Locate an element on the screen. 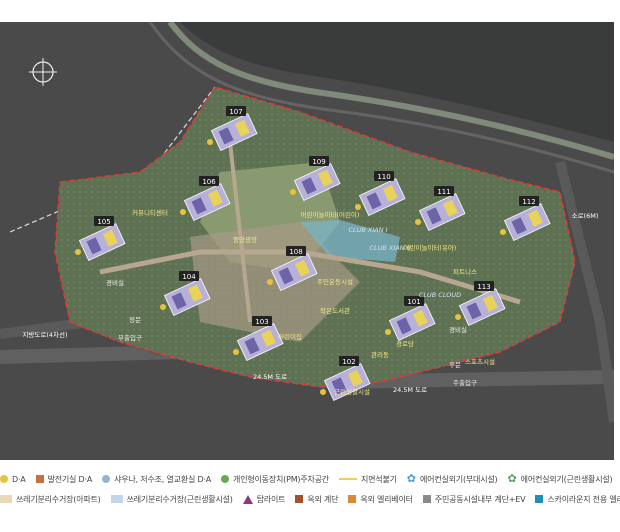 The height and width of the screenshot is (532, 620). facility-label: 관리동 is located at coordinates (380, 354).